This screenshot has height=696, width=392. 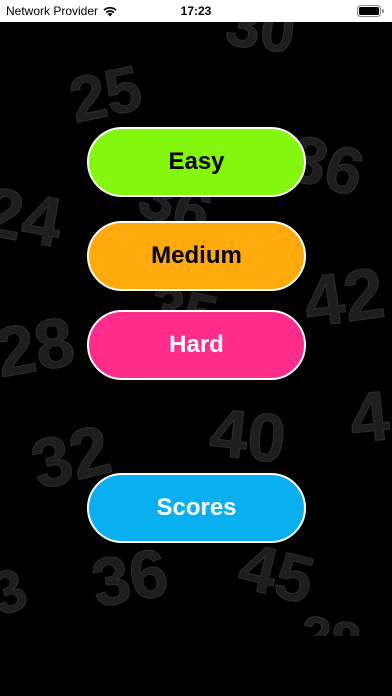 I want to click on easy-button: Easy, so click(x=196, y=162).